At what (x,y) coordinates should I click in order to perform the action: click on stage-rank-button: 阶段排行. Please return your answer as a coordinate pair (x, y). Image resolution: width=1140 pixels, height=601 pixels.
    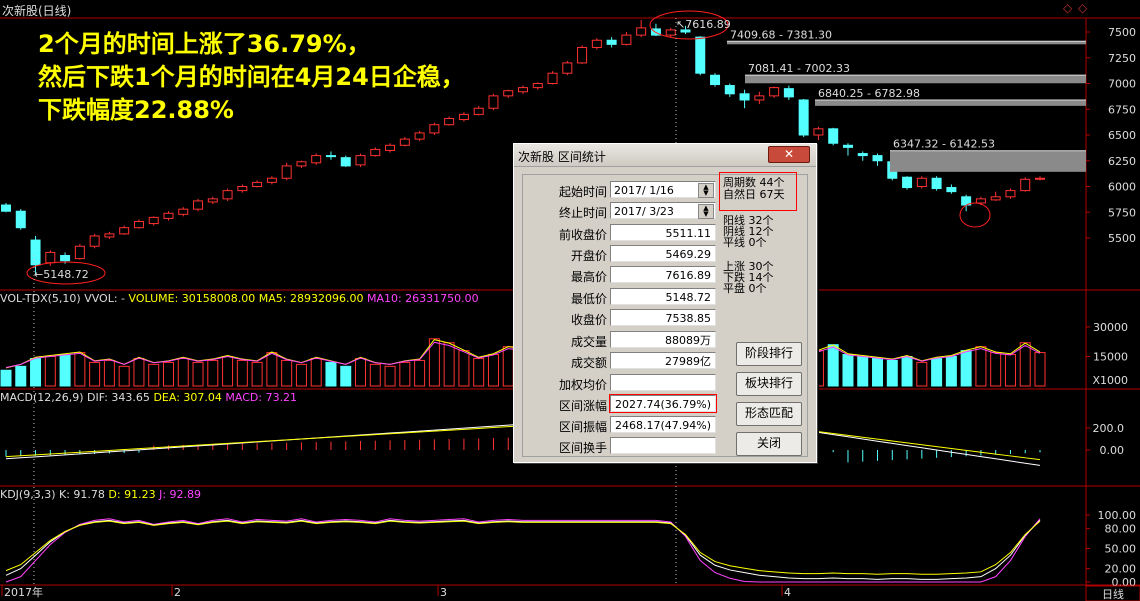
    Looking at the image, I should click on (769, 354).